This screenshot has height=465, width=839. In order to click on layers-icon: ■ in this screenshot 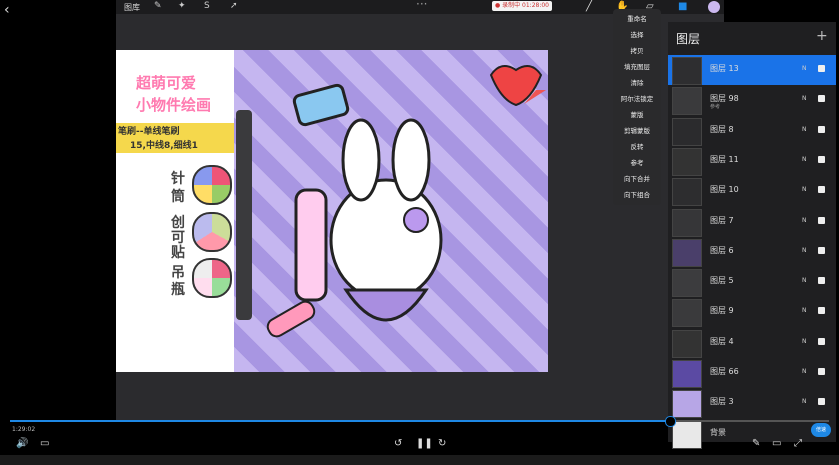, I will do `click(682, 6)`.